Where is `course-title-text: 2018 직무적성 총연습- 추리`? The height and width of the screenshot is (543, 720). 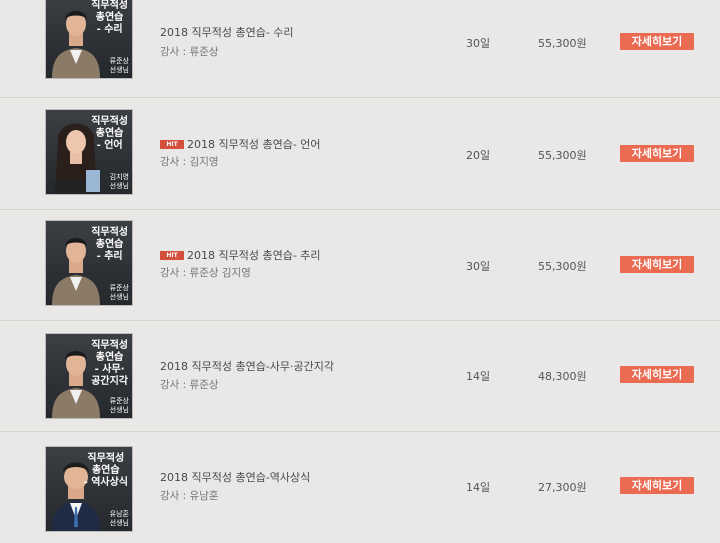 course-title-text: 2018 직무적성 총연습- 추리 is located at coordinates (254, 255).